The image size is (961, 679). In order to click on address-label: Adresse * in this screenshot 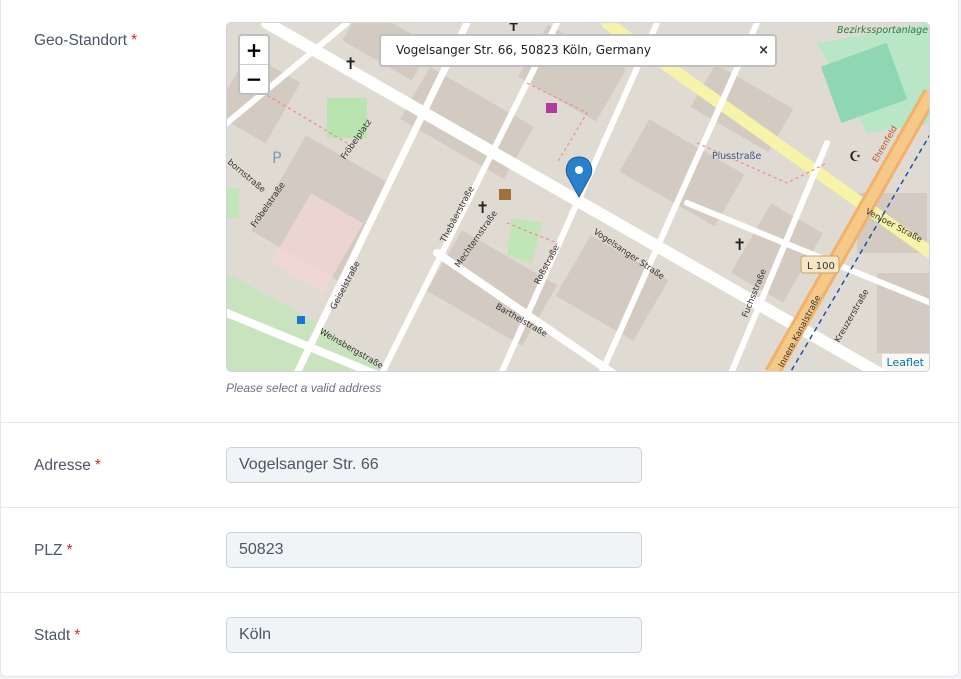, I will do `click(67, 466)`.